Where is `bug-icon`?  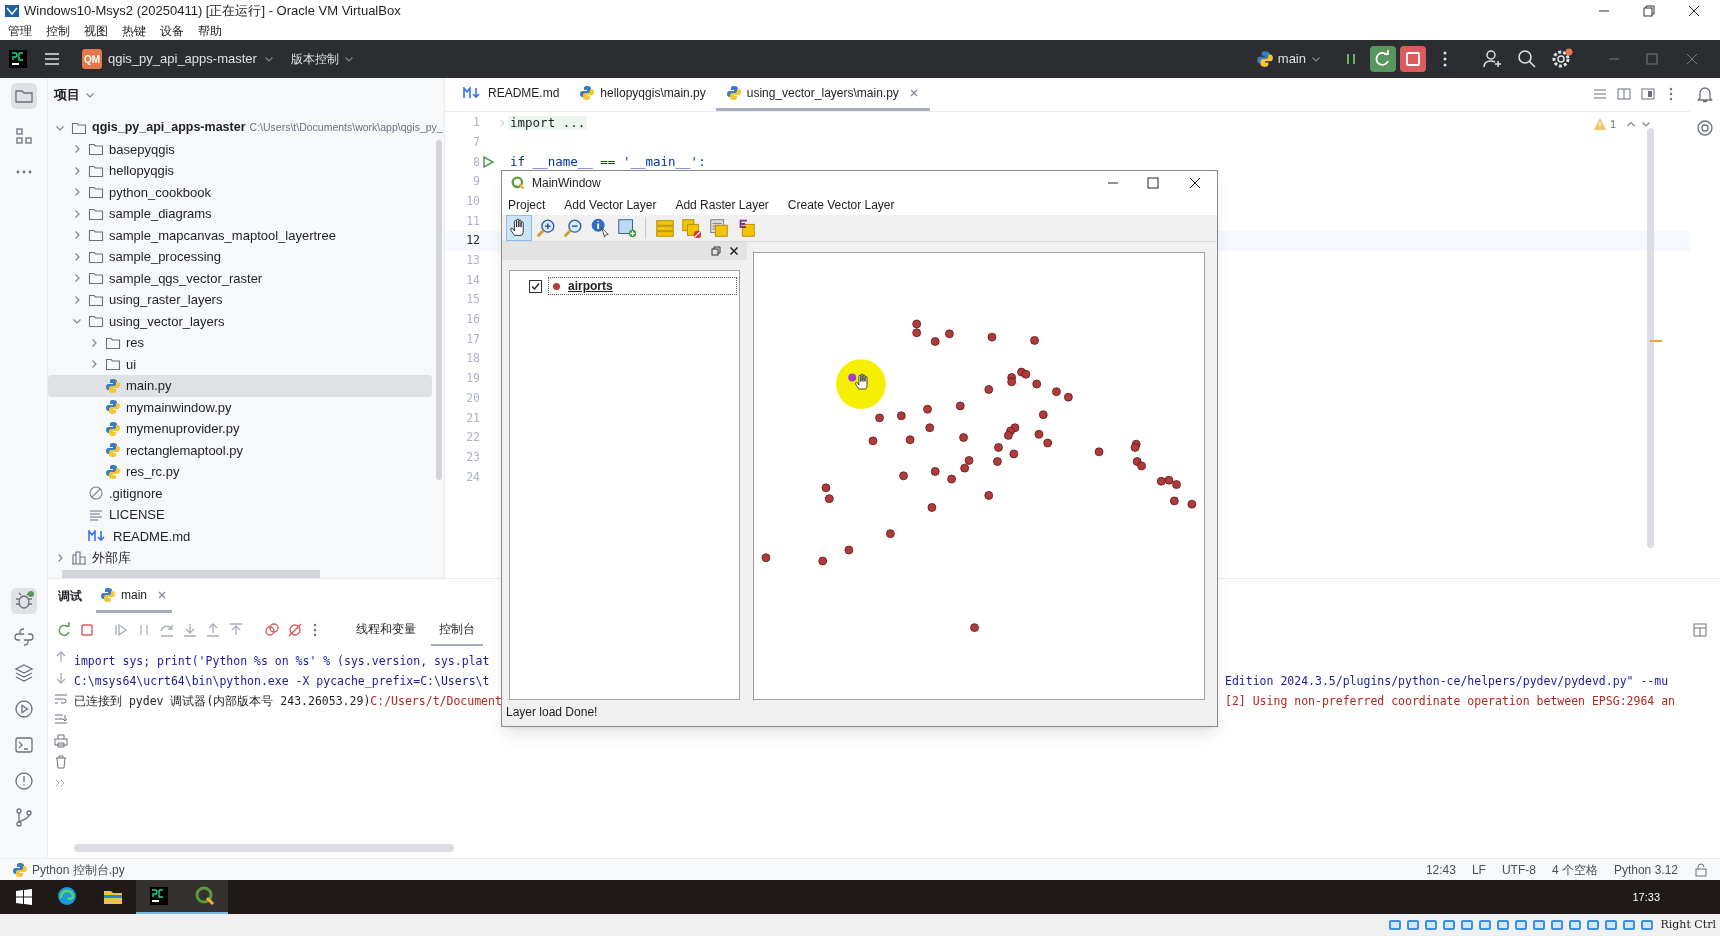 bug-icon is located at coordinates (24, 601).